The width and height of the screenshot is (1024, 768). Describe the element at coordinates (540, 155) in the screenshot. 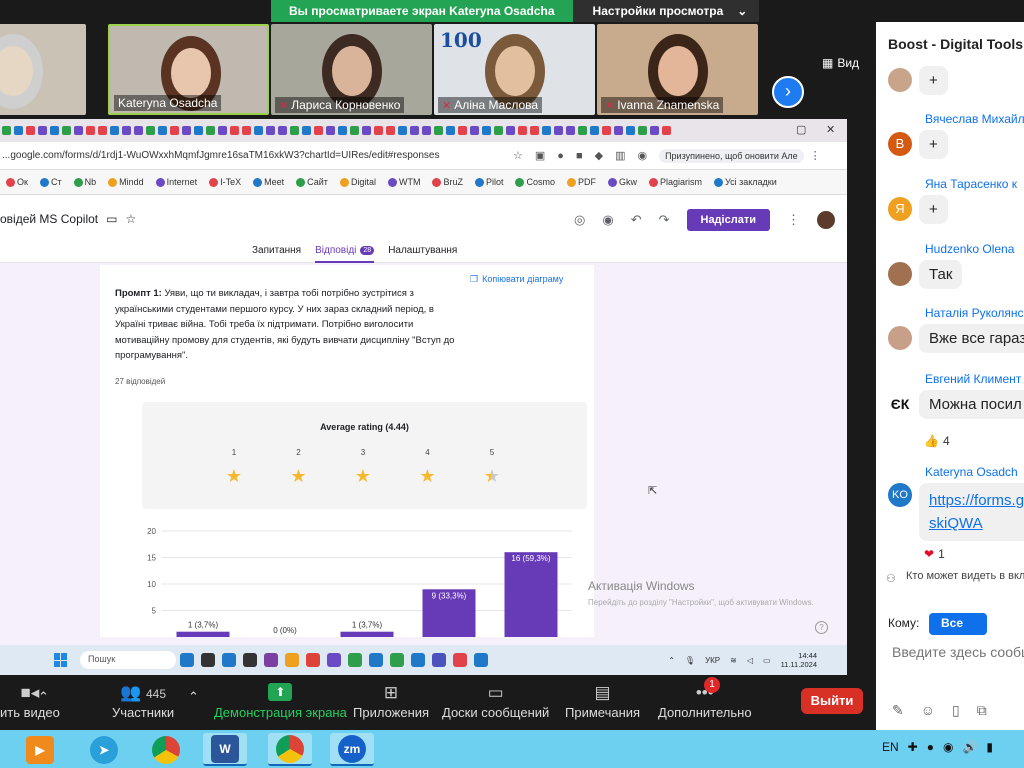

I see `extension-icon: ▣` at that location.